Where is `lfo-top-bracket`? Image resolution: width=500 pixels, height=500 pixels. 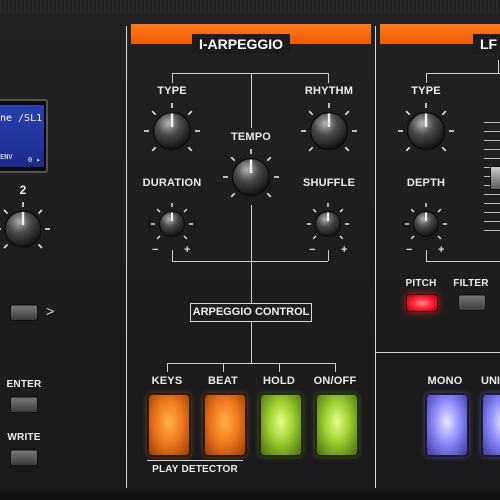 lfo-top-bracket is located at coordinates (463, 73).